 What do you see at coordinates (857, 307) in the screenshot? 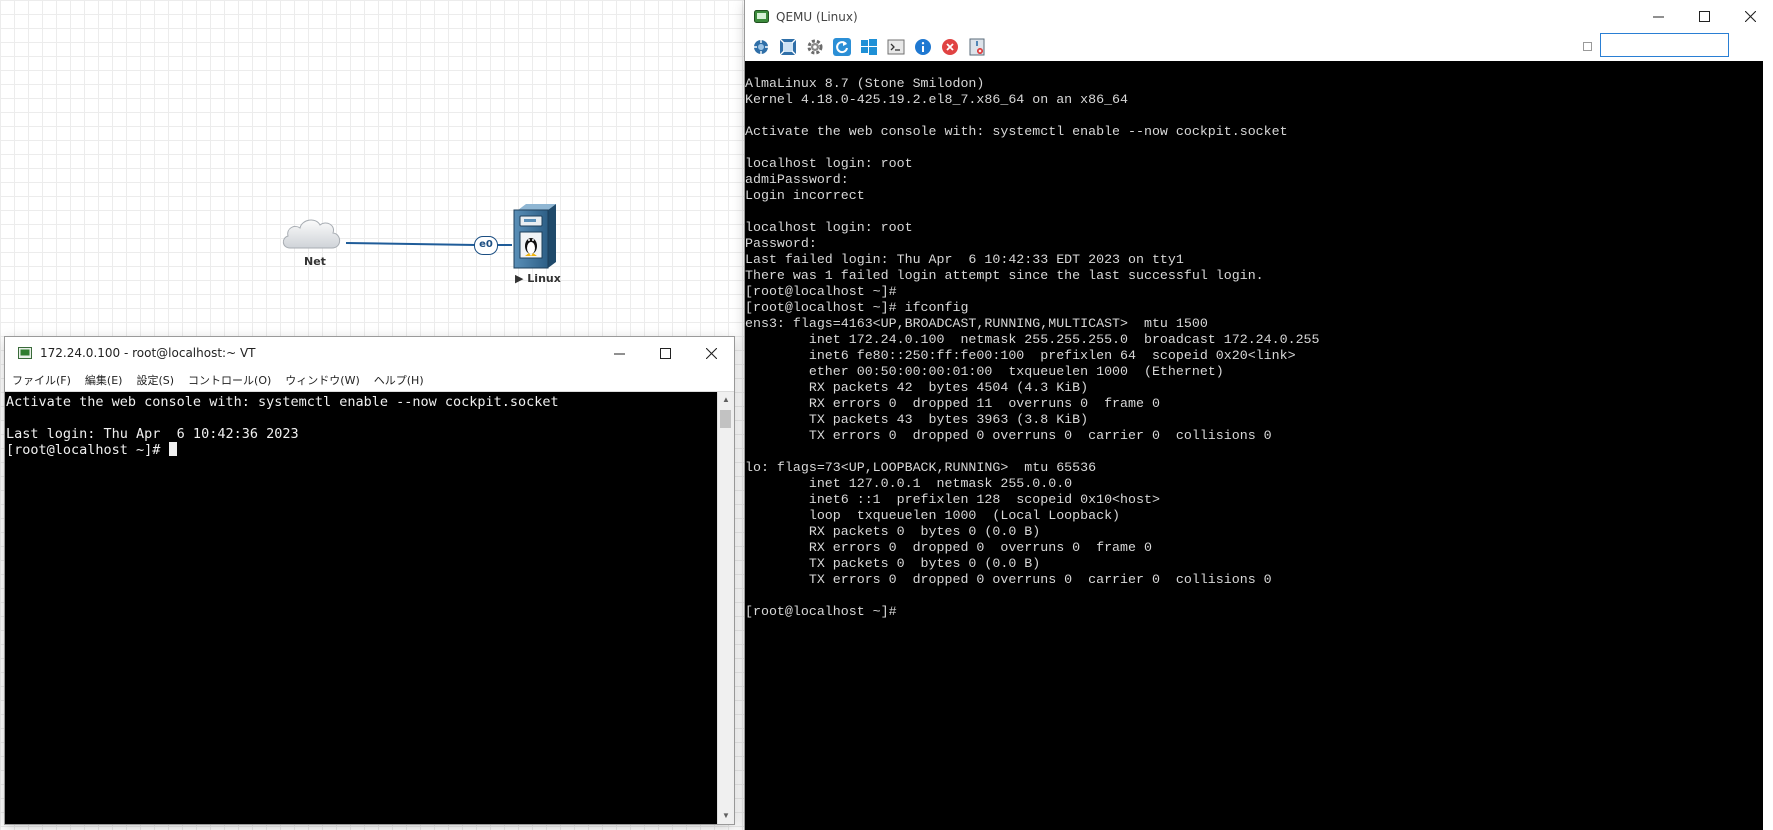
I see `terminal-line: [root@localhost ~]# ifconfig` at bounding box center [857, 307].